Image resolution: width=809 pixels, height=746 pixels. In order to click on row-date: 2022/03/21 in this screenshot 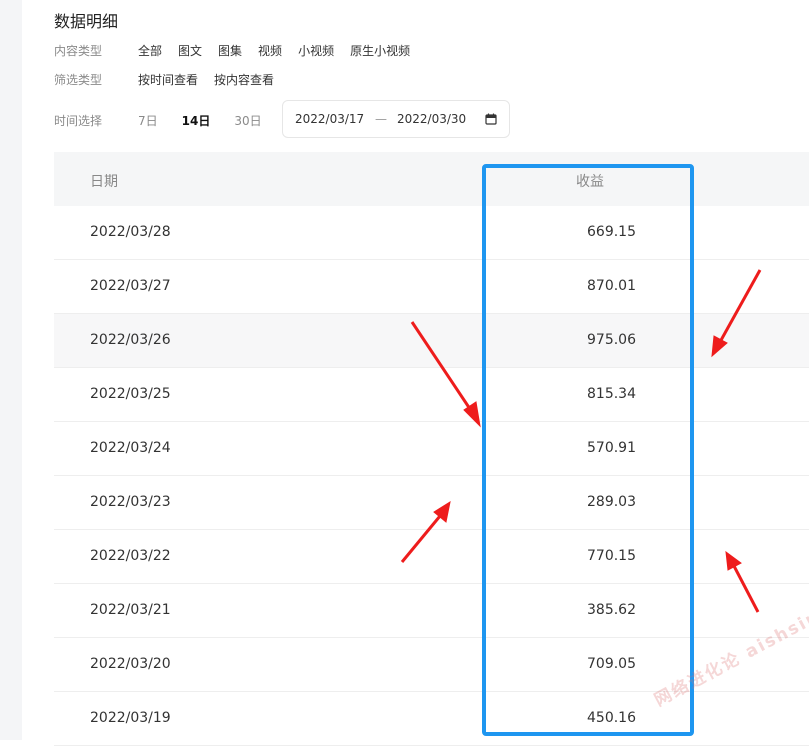, I will do `click(130, 610)`.